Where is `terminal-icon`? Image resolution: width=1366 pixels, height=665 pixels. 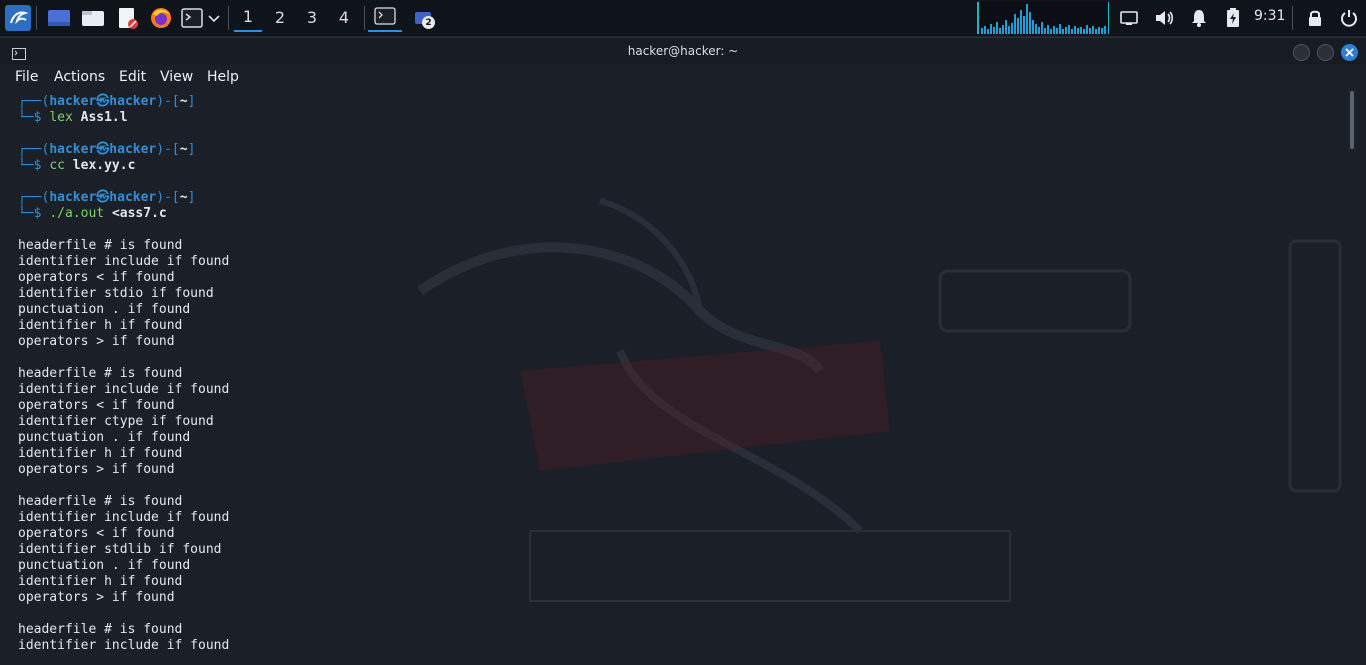 terminal-icon is located at coordinates (192, 18).